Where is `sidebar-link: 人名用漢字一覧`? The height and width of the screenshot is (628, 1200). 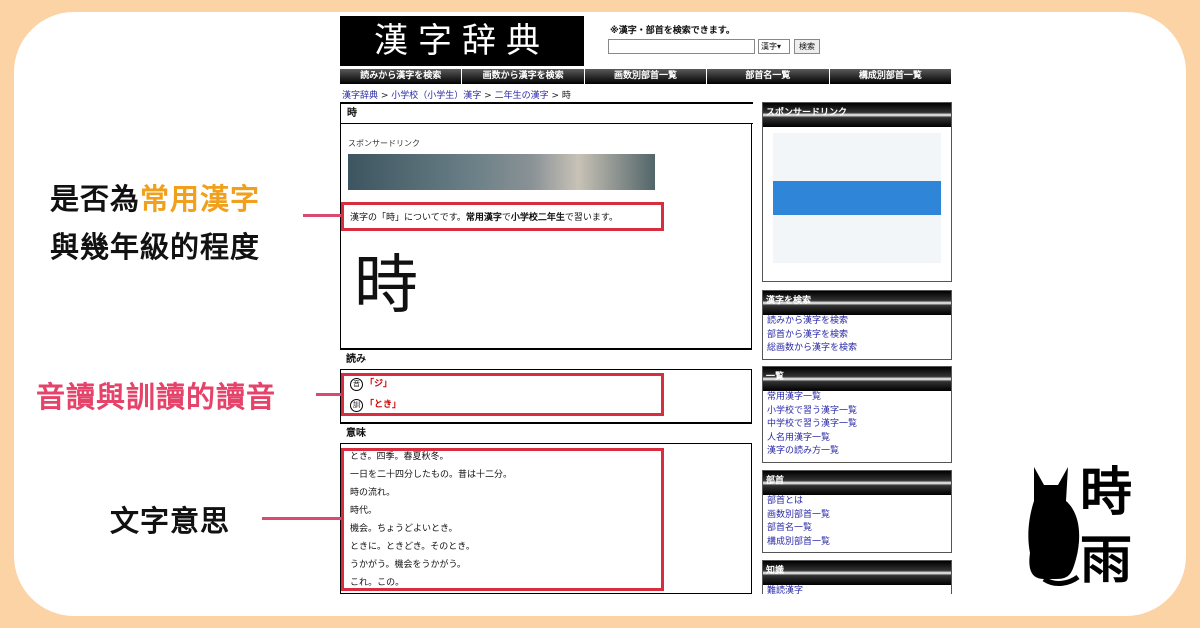 sidebar-link: 人名用漢字一覧 is located at coordinates (857, 439).